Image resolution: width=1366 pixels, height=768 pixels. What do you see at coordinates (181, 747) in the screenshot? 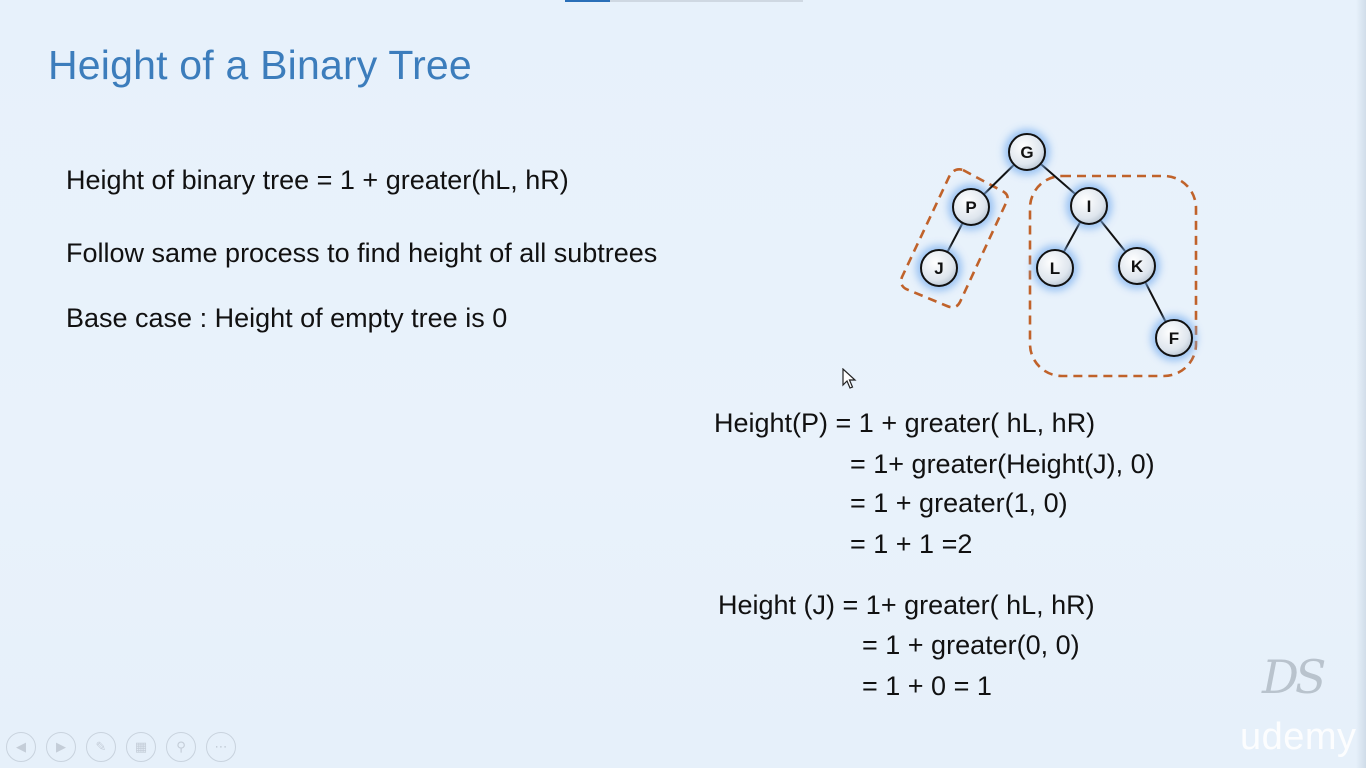
I see `zoom-icon: ⚲` at bounding box center [181, 747].